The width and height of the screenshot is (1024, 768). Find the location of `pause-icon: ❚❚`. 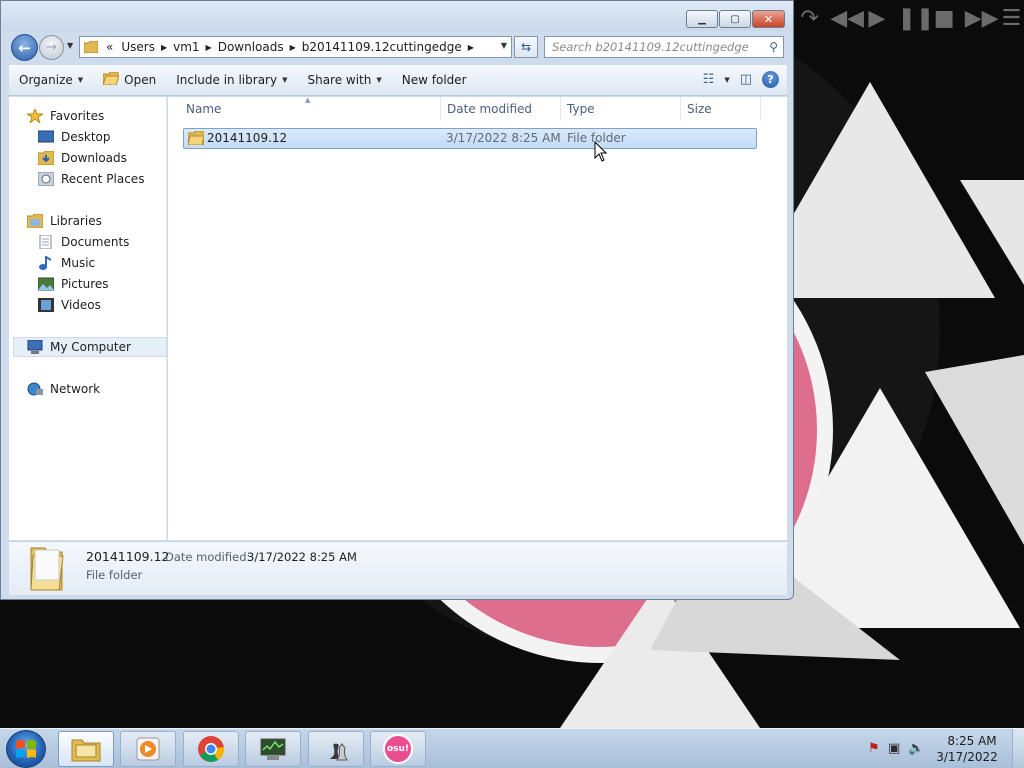

pause-icon: ❚❚ is located at coordinates (916, 19).